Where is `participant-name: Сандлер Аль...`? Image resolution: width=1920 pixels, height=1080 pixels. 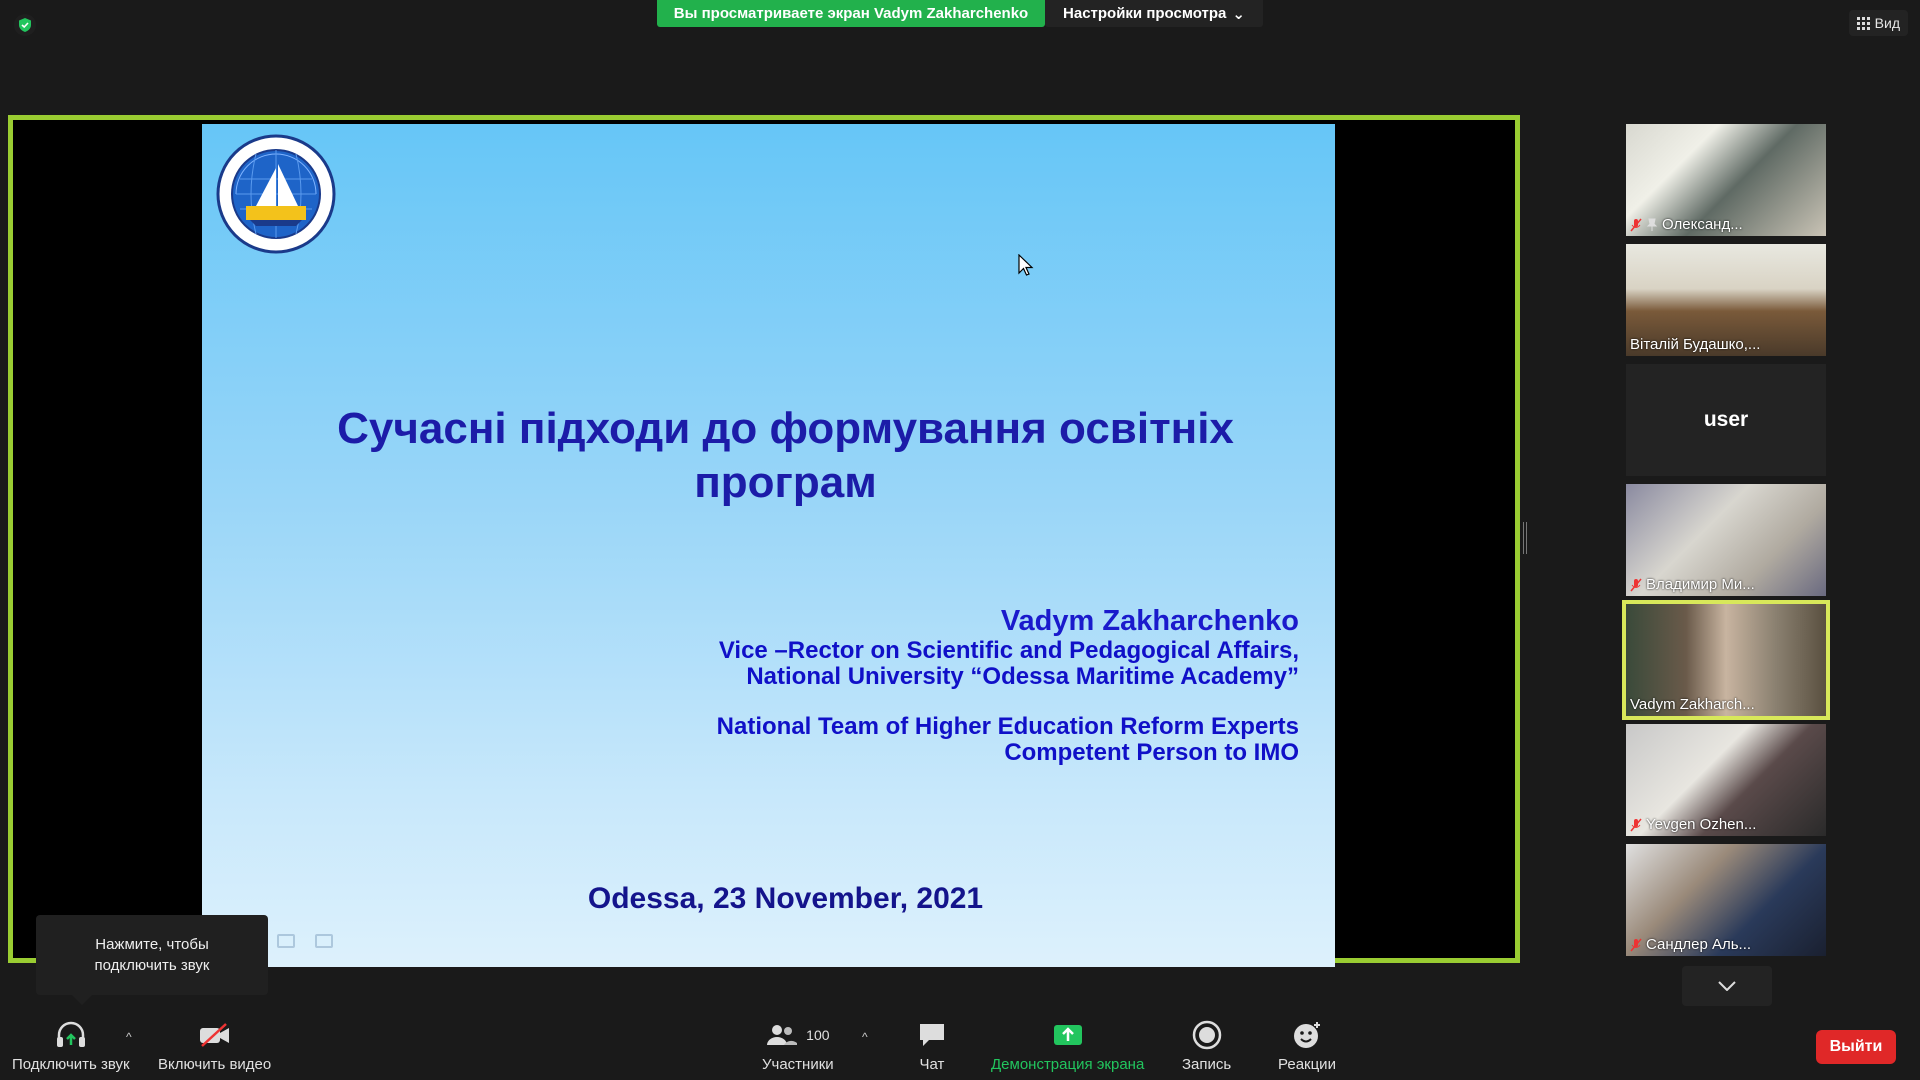 participant-name: Сандлер Аль... is located at coordinates (1690, 944).